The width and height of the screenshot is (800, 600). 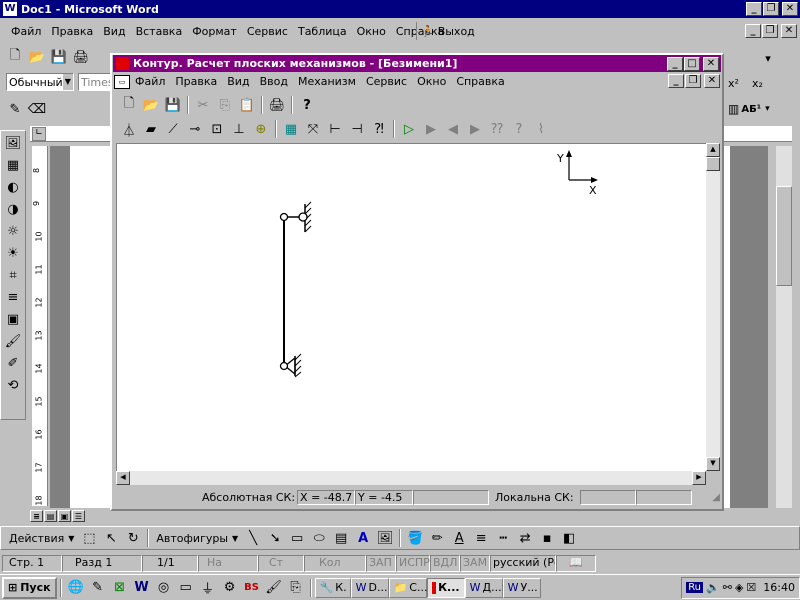 What do you see at coordinates (307, 105) in the screenshot?
I see `help-icon: ?` at bounding box center [307, 105].